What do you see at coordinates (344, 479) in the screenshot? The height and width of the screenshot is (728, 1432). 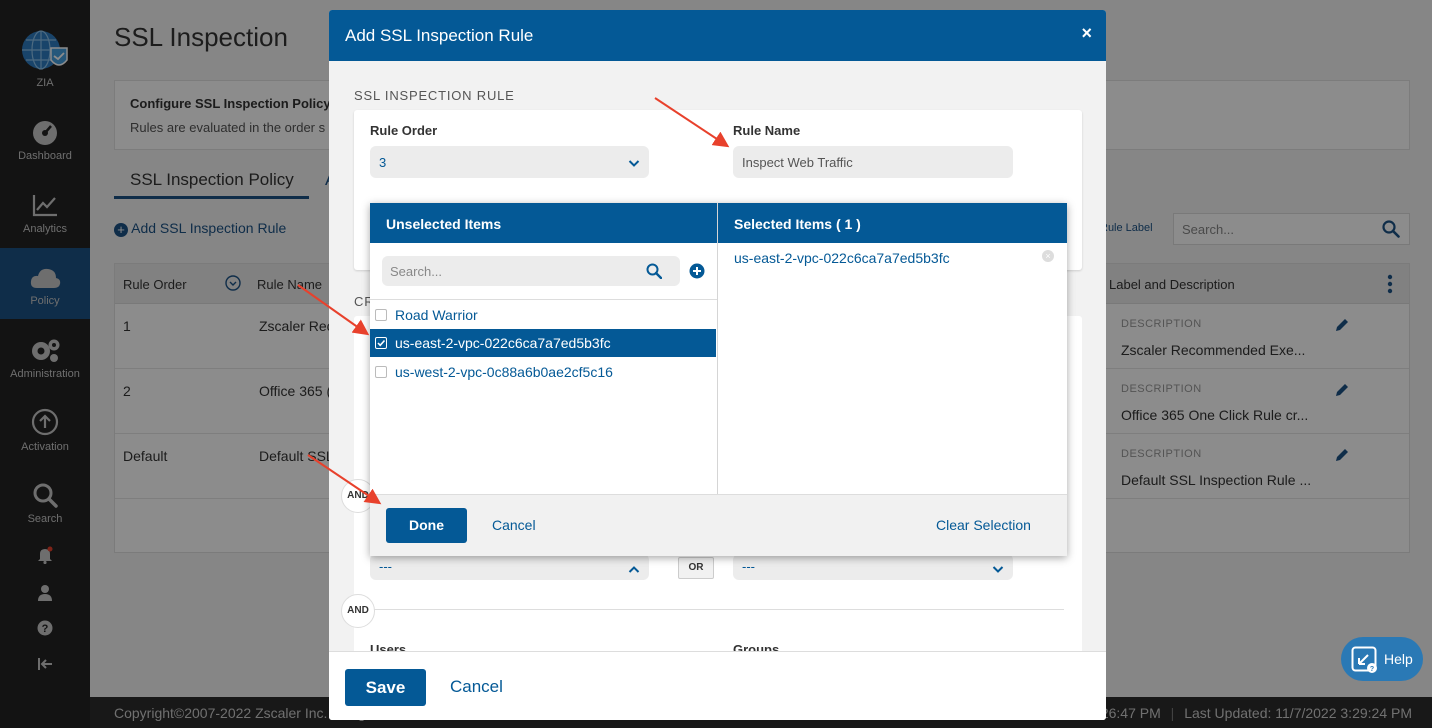 I see `arrow-to-done` at bounding box center [344, 479].